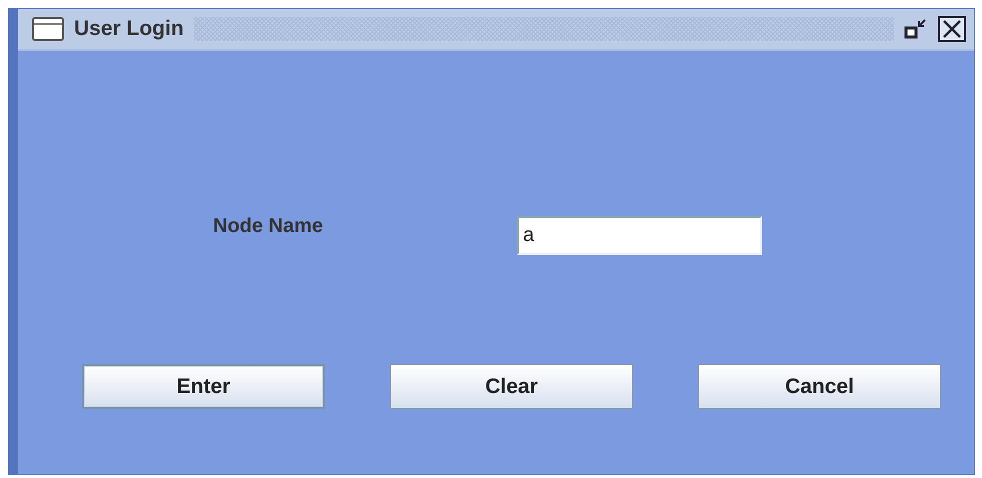 The width and height of the screenshot is (982, 478). Describe the element at coordinates (511, 386) in the screenshot. I see `clear-button: Clear` at that location.